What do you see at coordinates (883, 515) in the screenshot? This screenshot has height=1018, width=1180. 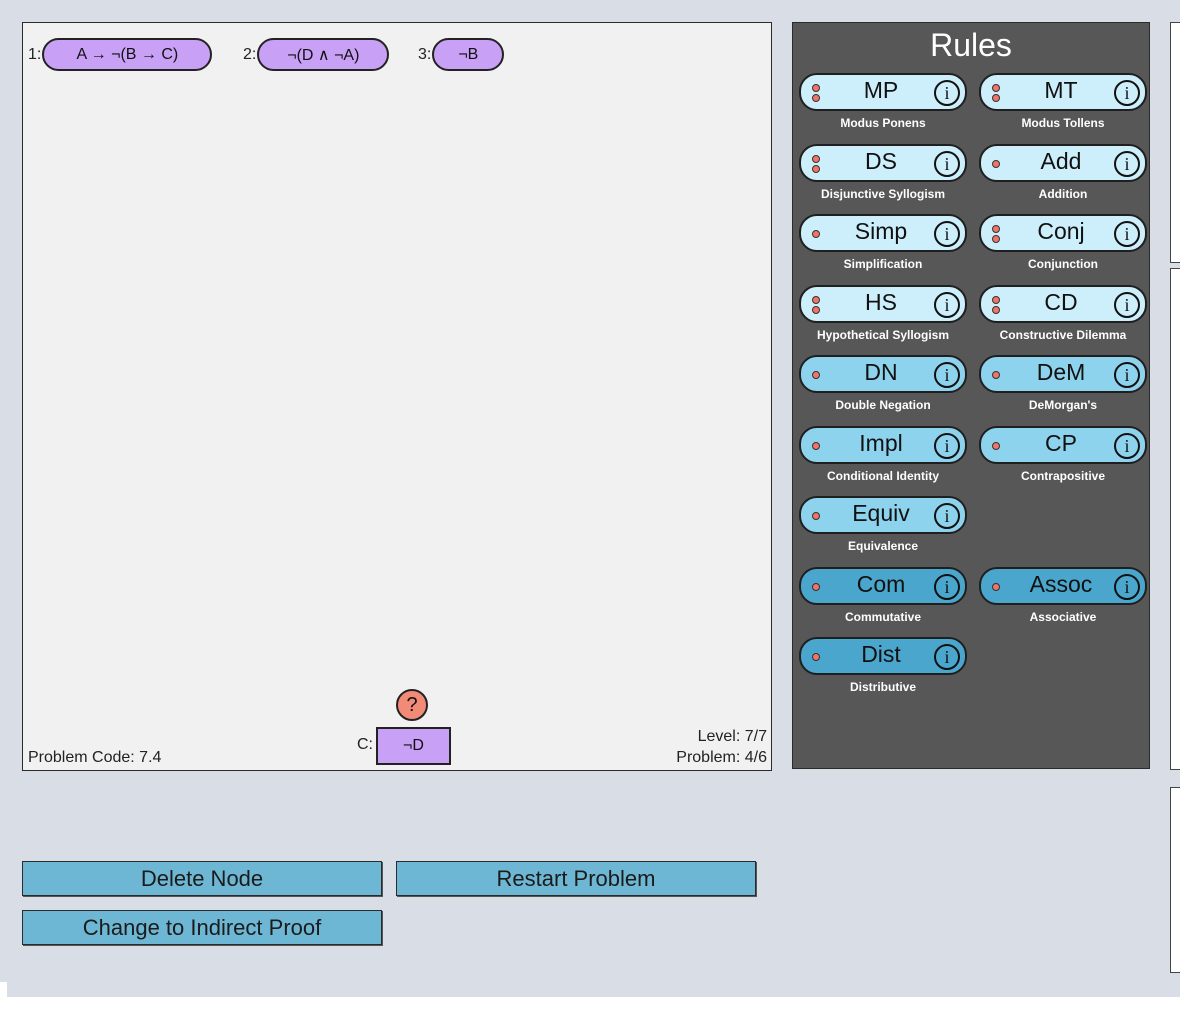 I see `rule-button-equiv: Equiv i` at bounding box center [883, 515].